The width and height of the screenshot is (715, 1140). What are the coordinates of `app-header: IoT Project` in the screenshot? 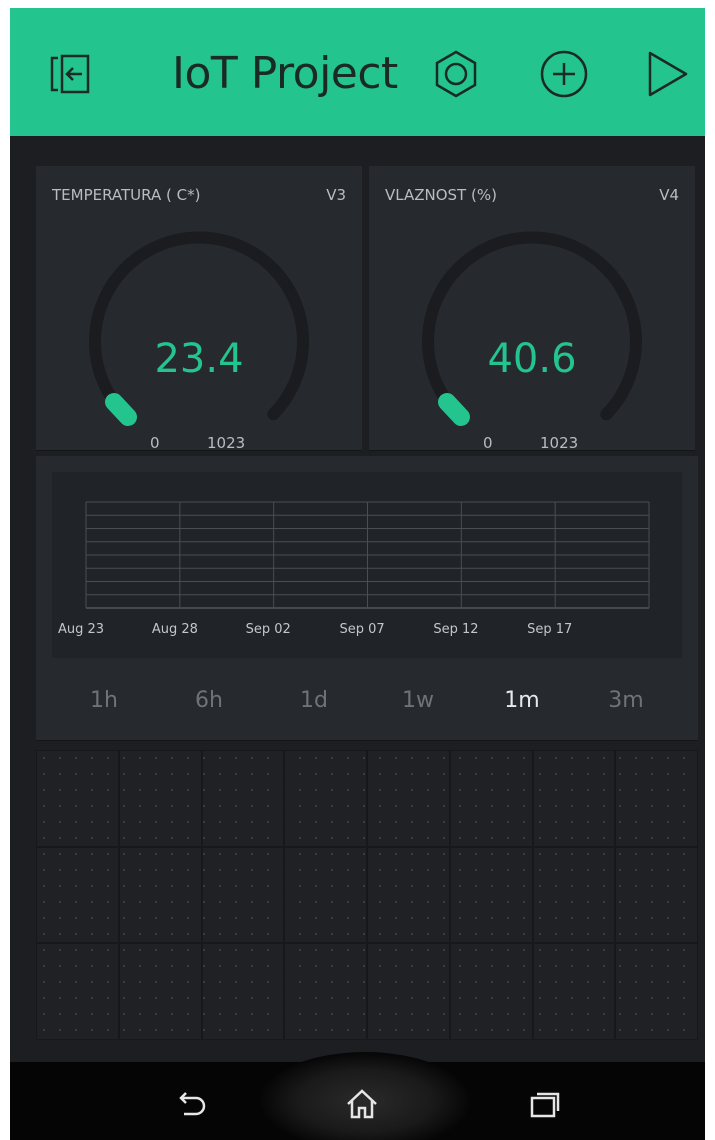 It's located at (357, 72).